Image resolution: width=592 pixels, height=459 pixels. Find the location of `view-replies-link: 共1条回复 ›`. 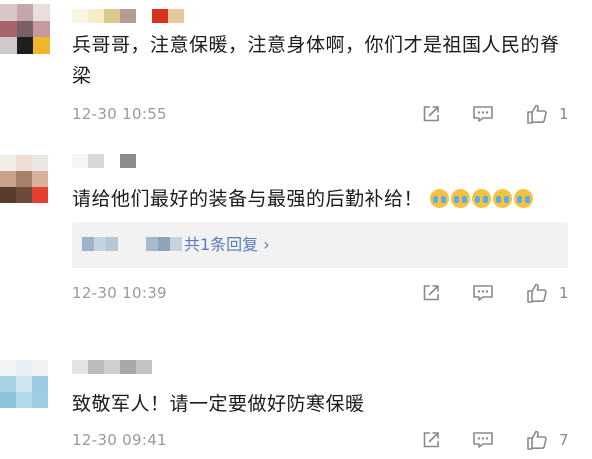

view-replies-link: 共1条回复 › is located at coordinates (227, 245).